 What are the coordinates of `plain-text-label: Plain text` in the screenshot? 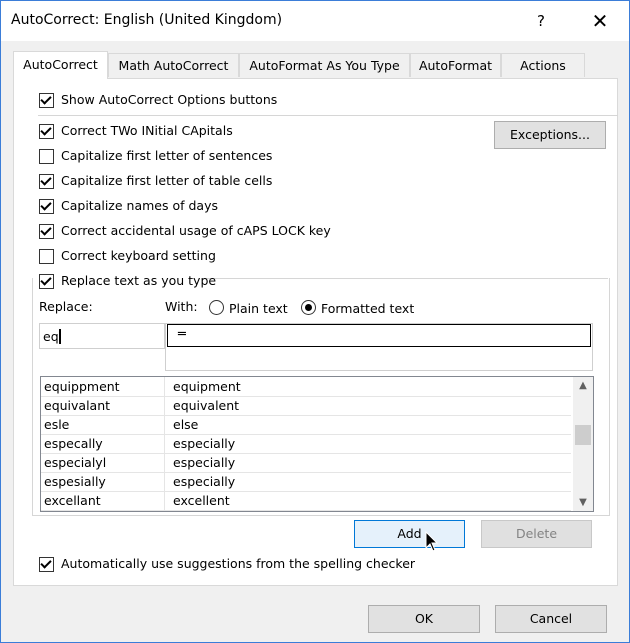 It's located at (258, 308).